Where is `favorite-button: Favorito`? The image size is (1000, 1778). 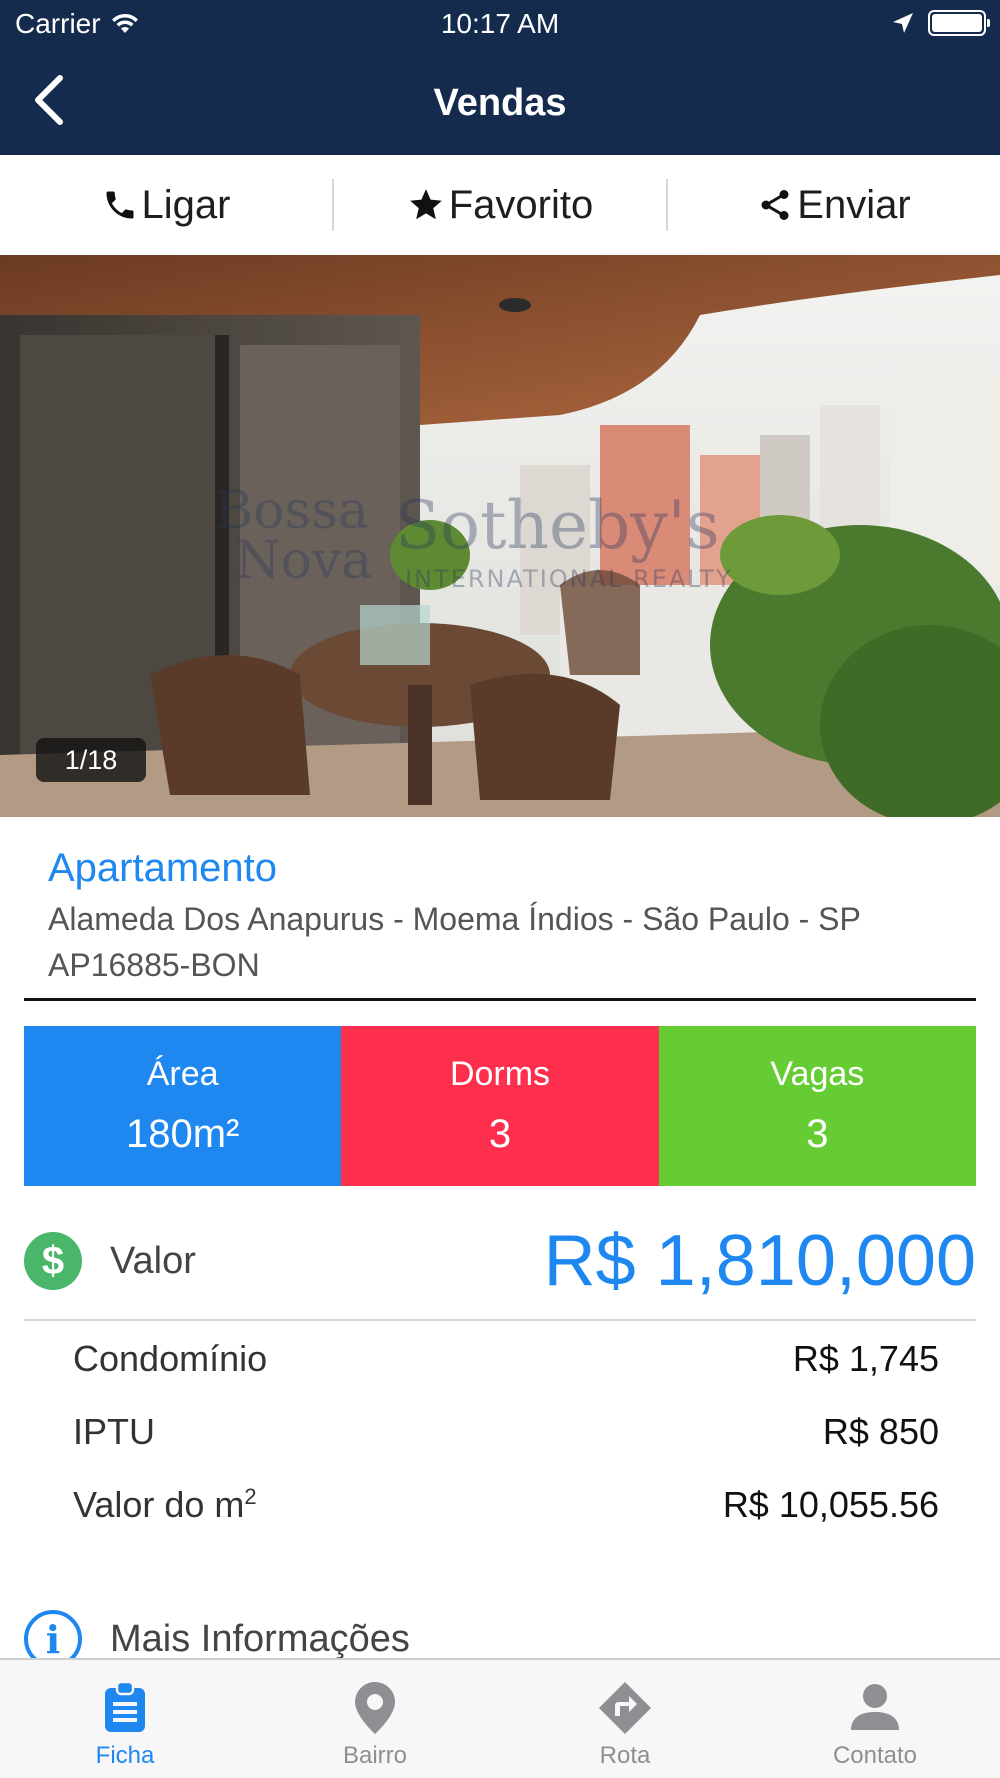 favorite-button: Favorito is located at coordinates (500, 205).